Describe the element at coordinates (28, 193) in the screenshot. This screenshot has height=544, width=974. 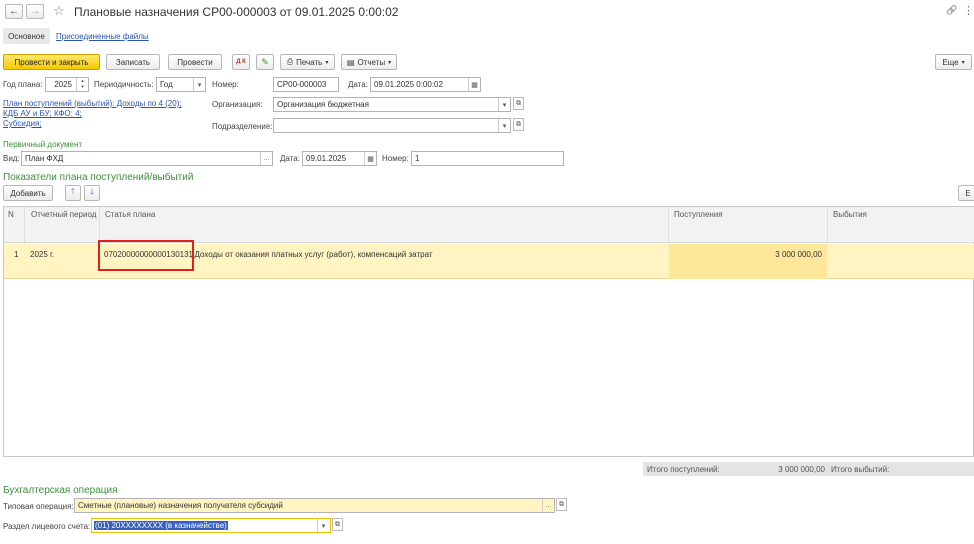
I see `add-button: Добавить` at that location.